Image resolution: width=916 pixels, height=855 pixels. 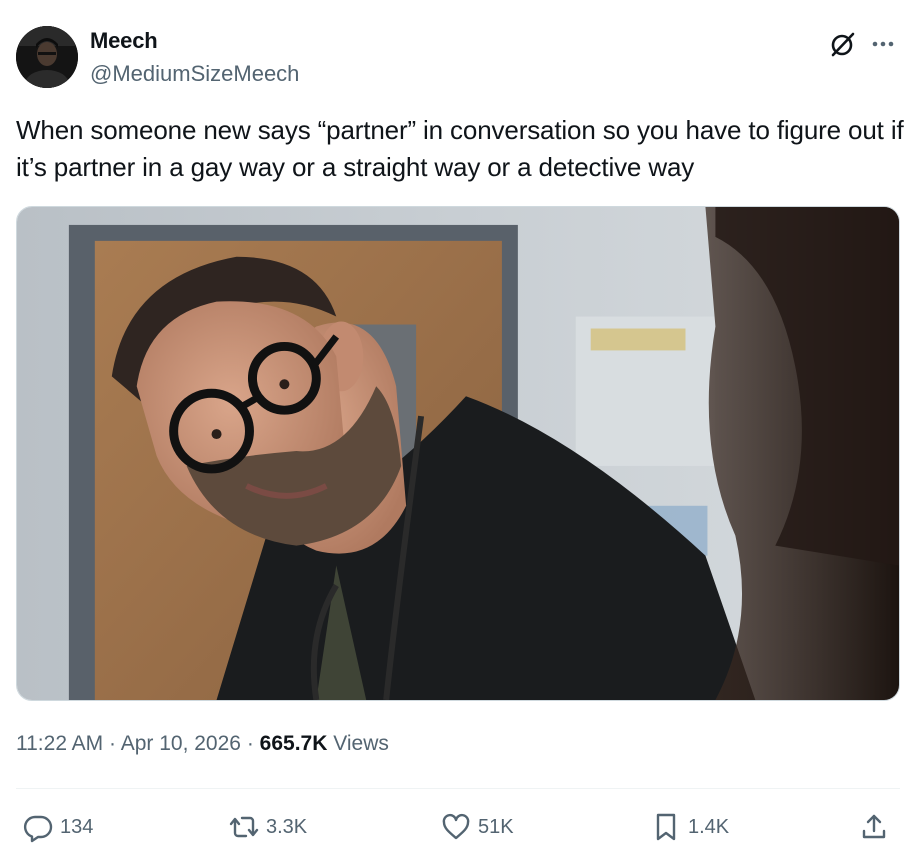 What do you see at coordinates (287, 826) in the screenshot?
I see `repost-count: 3.3K` at bounding box center [287, 826].